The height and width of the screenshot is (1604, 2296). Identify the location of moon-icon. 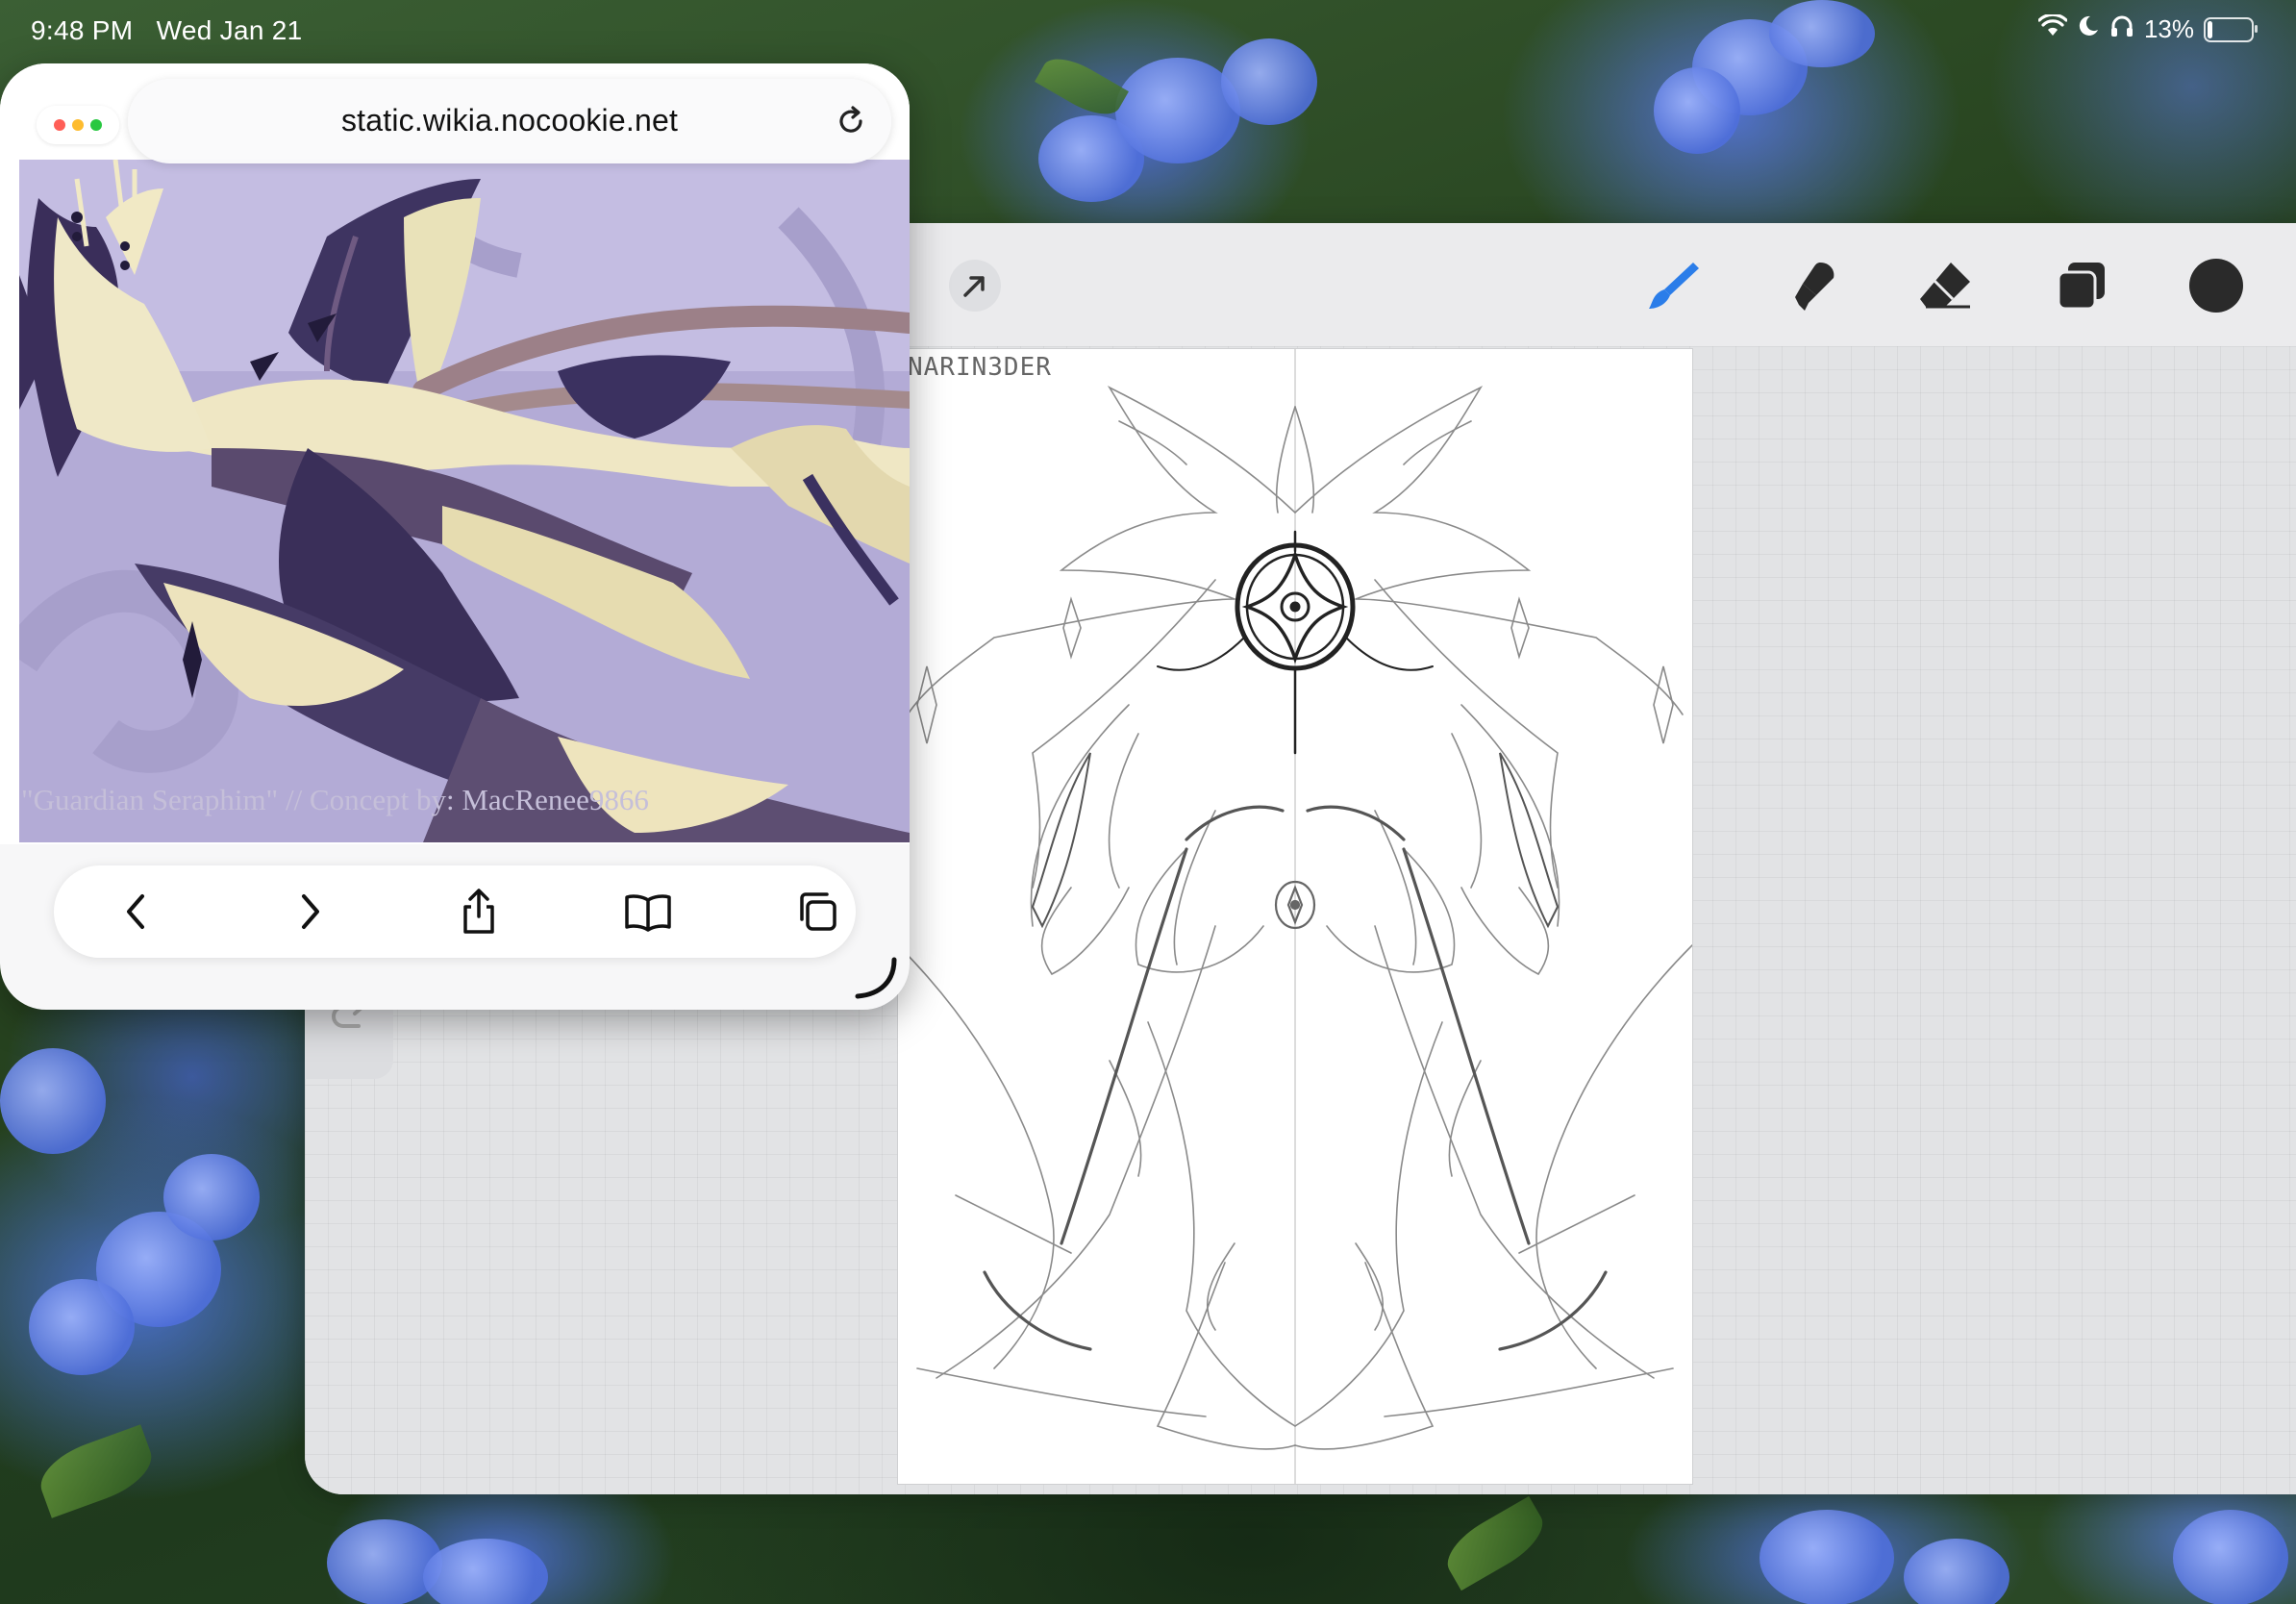
(2088, 29).